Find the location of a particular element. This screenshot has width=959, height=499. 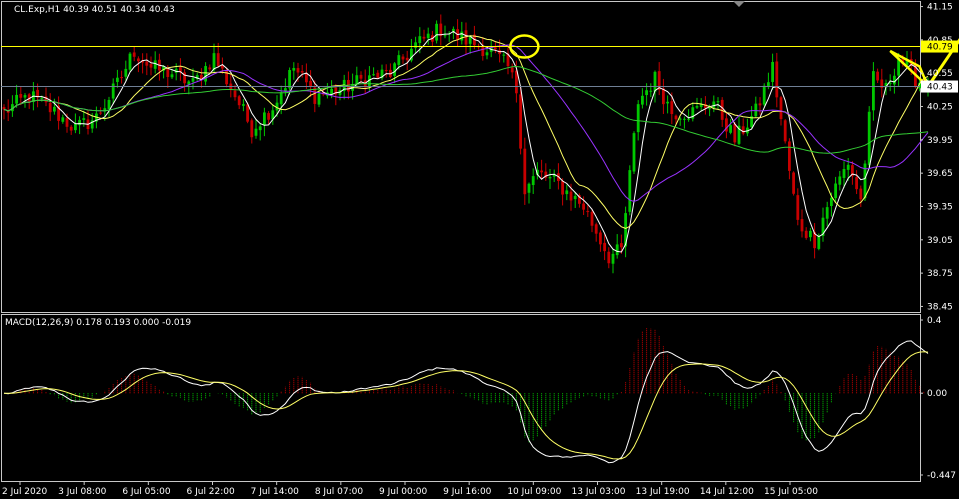

time-tick-label: 14 Jul 12:00 is located at coordinates (727, 492).